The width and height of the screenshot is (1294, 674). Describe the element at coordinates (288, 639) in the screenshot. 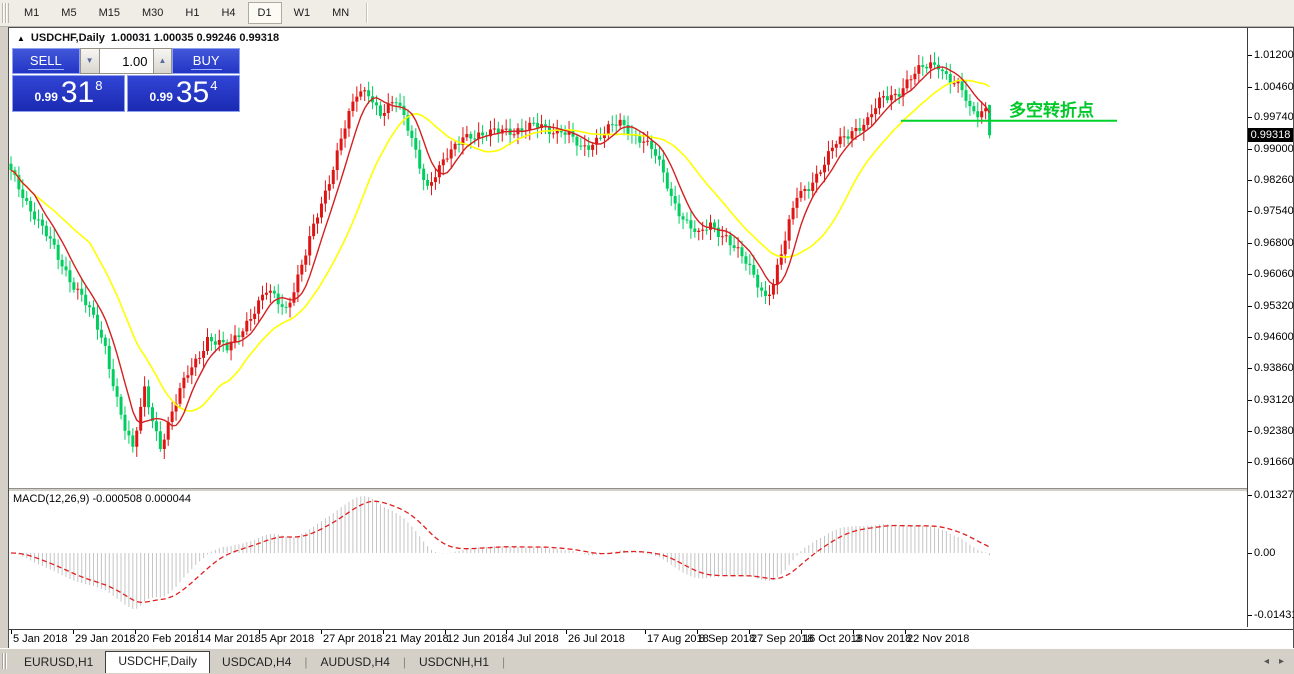

I see `date-axis-label: 5 Apr 2018` at that location.